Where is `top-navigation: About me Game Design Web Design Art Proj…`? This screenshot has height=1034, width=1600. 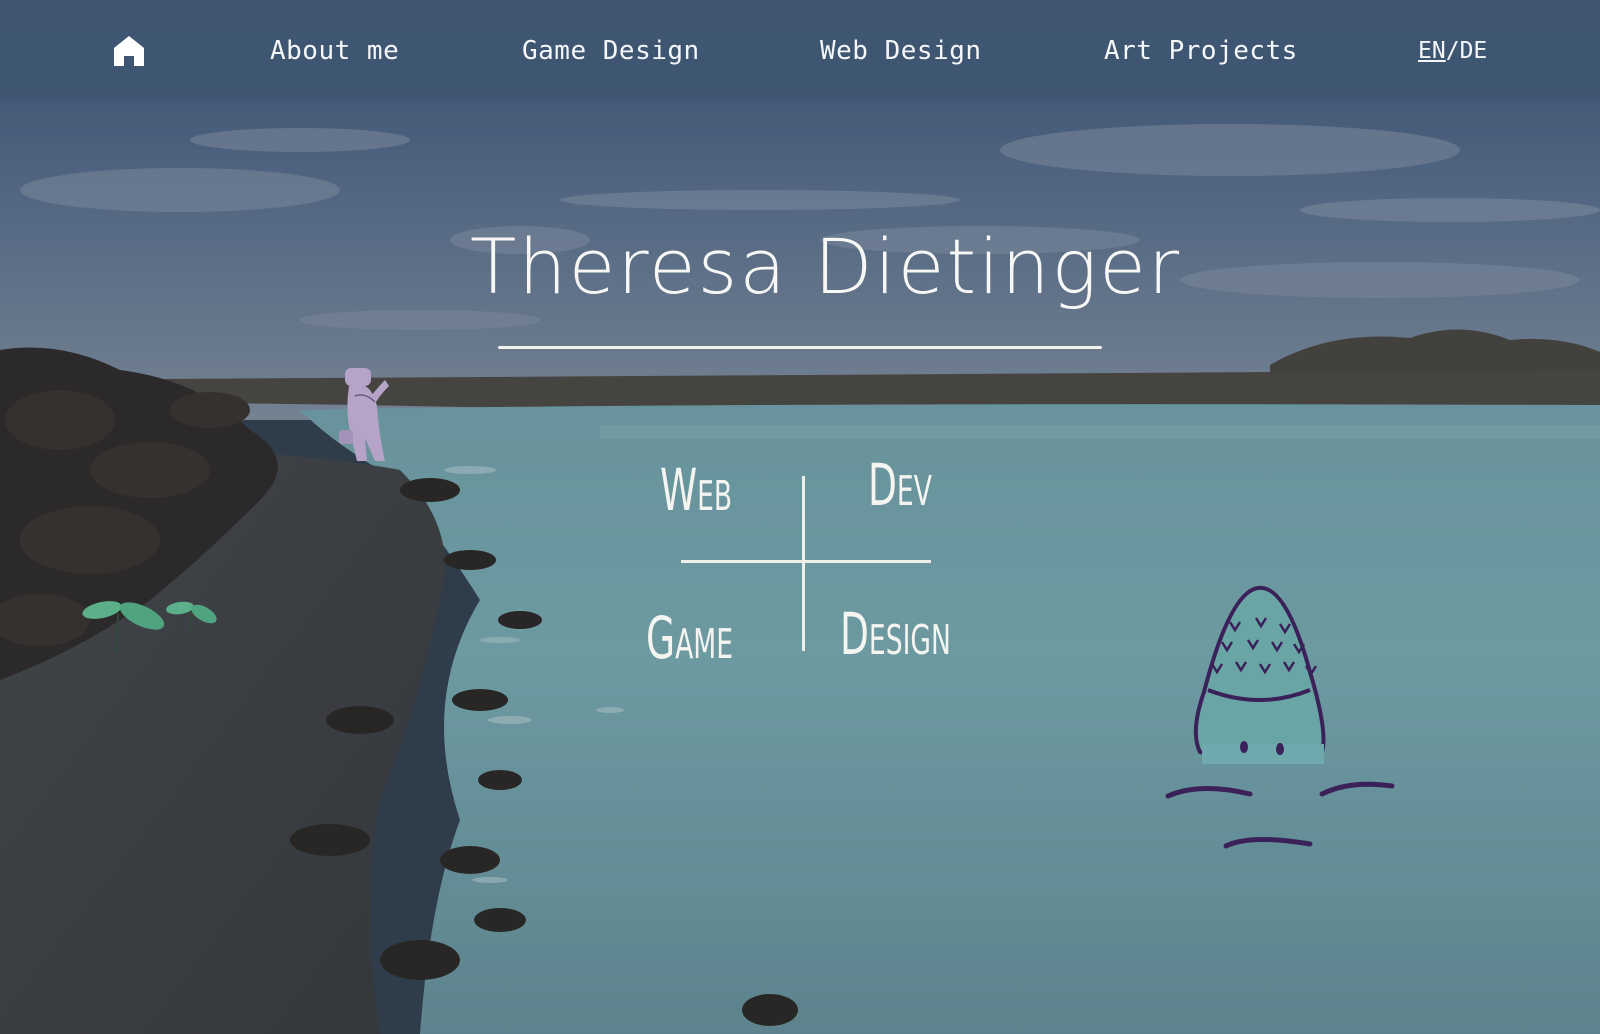
top-navigation: About me Game Design Web Design Art Proj… is located at coordinates (800, 50).